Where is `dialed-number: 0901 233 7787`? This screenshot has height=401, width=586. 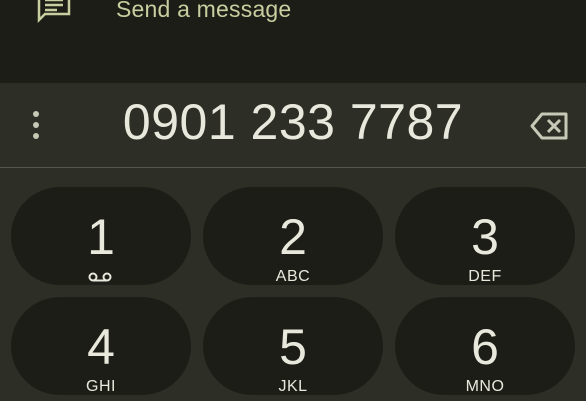 dialed-number: 0901 233 7787 is located at coordinates (293, 122).